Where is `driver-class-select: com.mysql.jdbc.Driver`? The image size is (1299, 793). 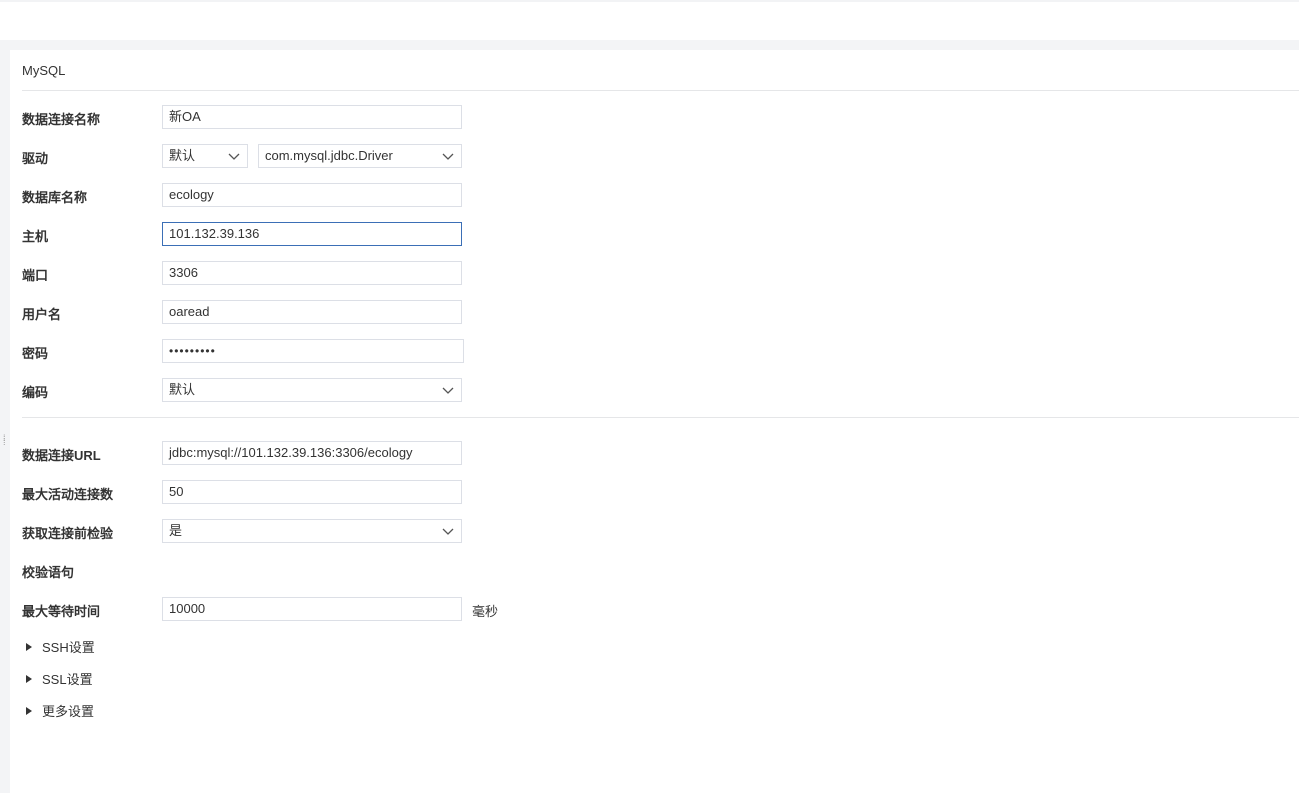 driver-class-select: com.mysql.jdbc.Driver is located at coordinates (360, 156).